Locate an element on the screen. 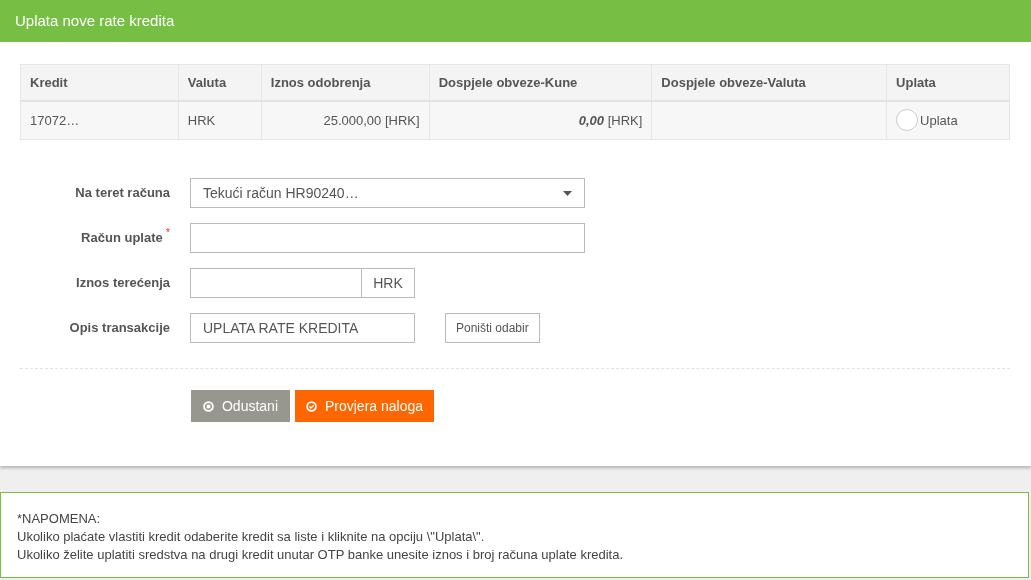 Image resolution: width=1031 pixels, height=580 pixels. column-header: Uplata is located at coordinates (948, 82).